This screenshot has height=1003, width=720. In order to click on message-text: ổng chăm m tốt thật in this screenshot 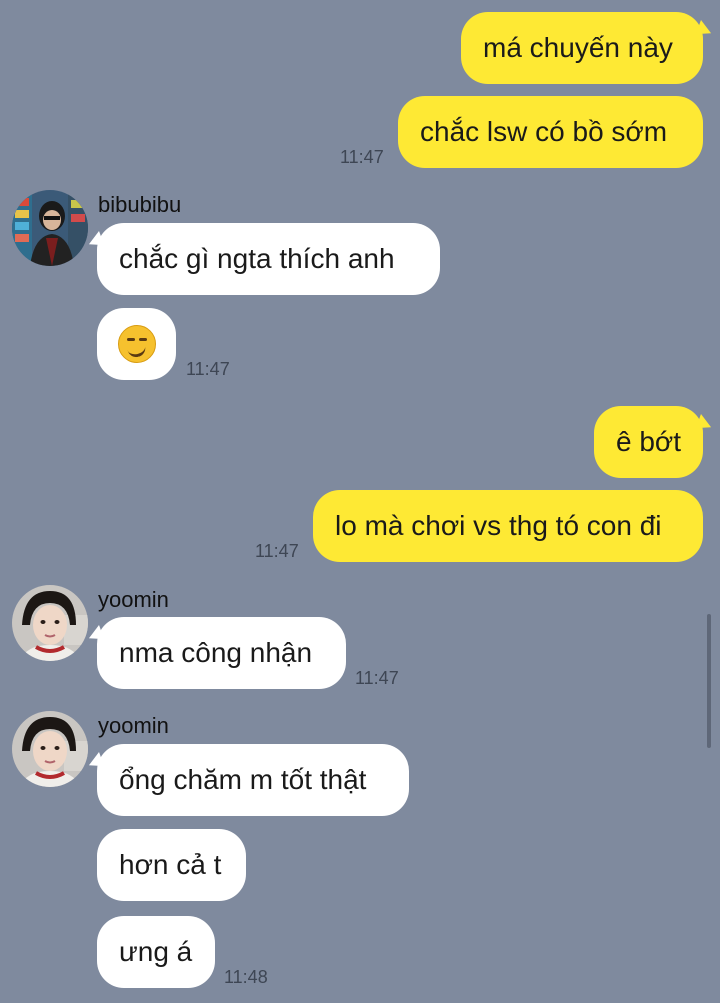, I will do `click(243, 779)`.